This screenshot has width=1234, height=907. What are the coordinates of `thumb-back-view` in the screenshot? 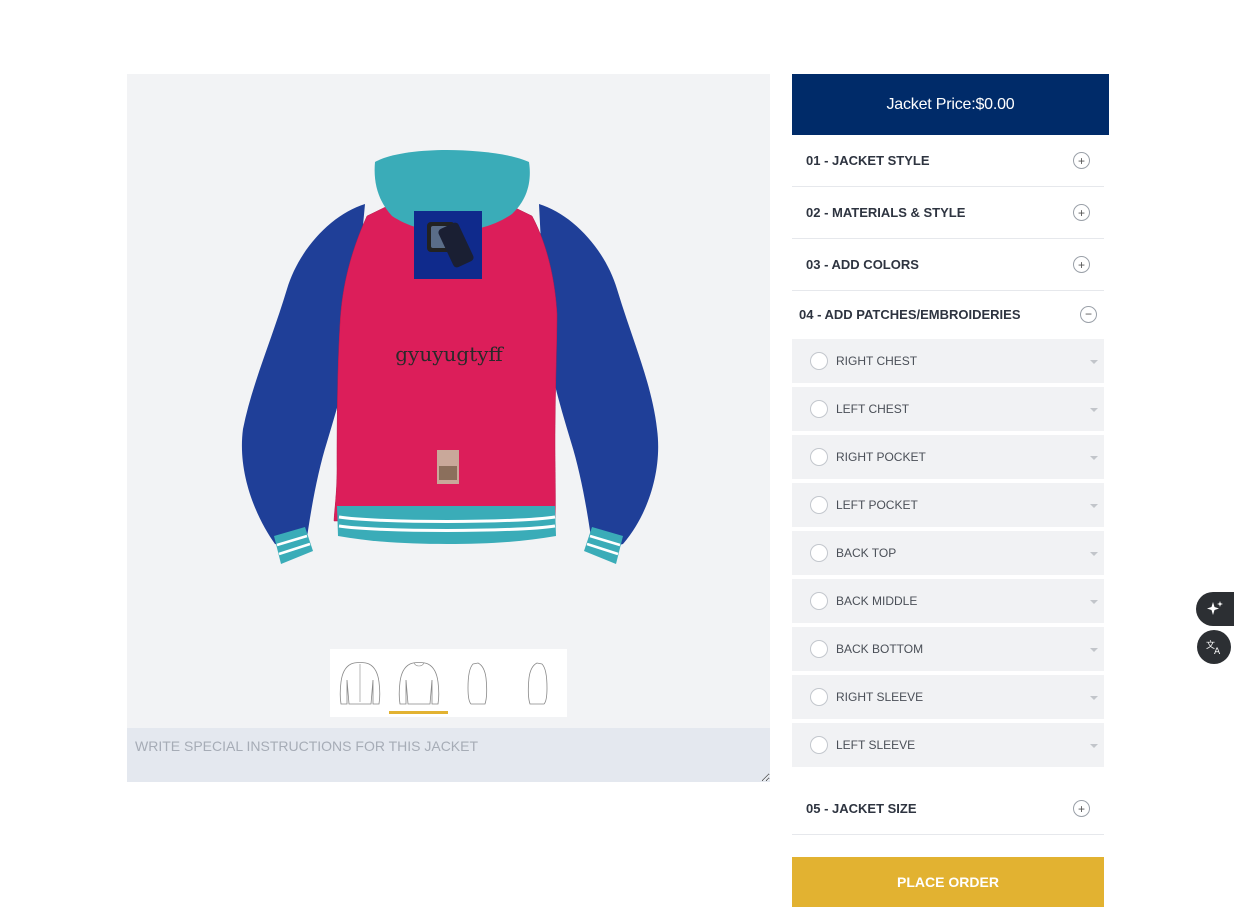 It's located at (418, 683).